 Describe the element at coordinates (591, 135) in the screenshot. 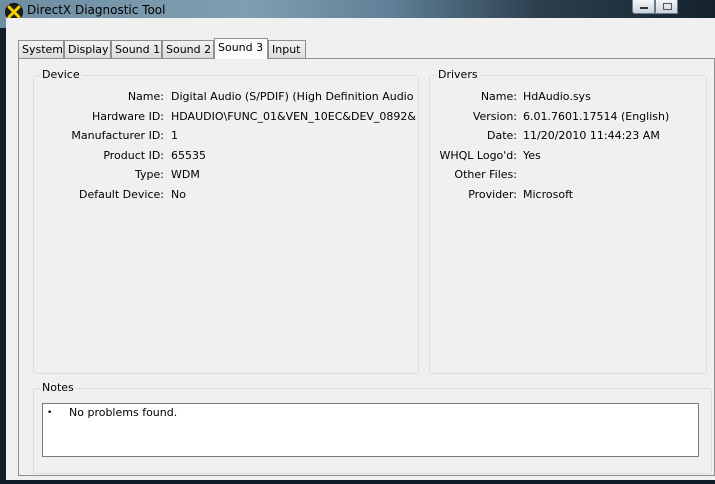

I see `driver-date-value: 11/20/2010 11:44:23 AM` at that location.